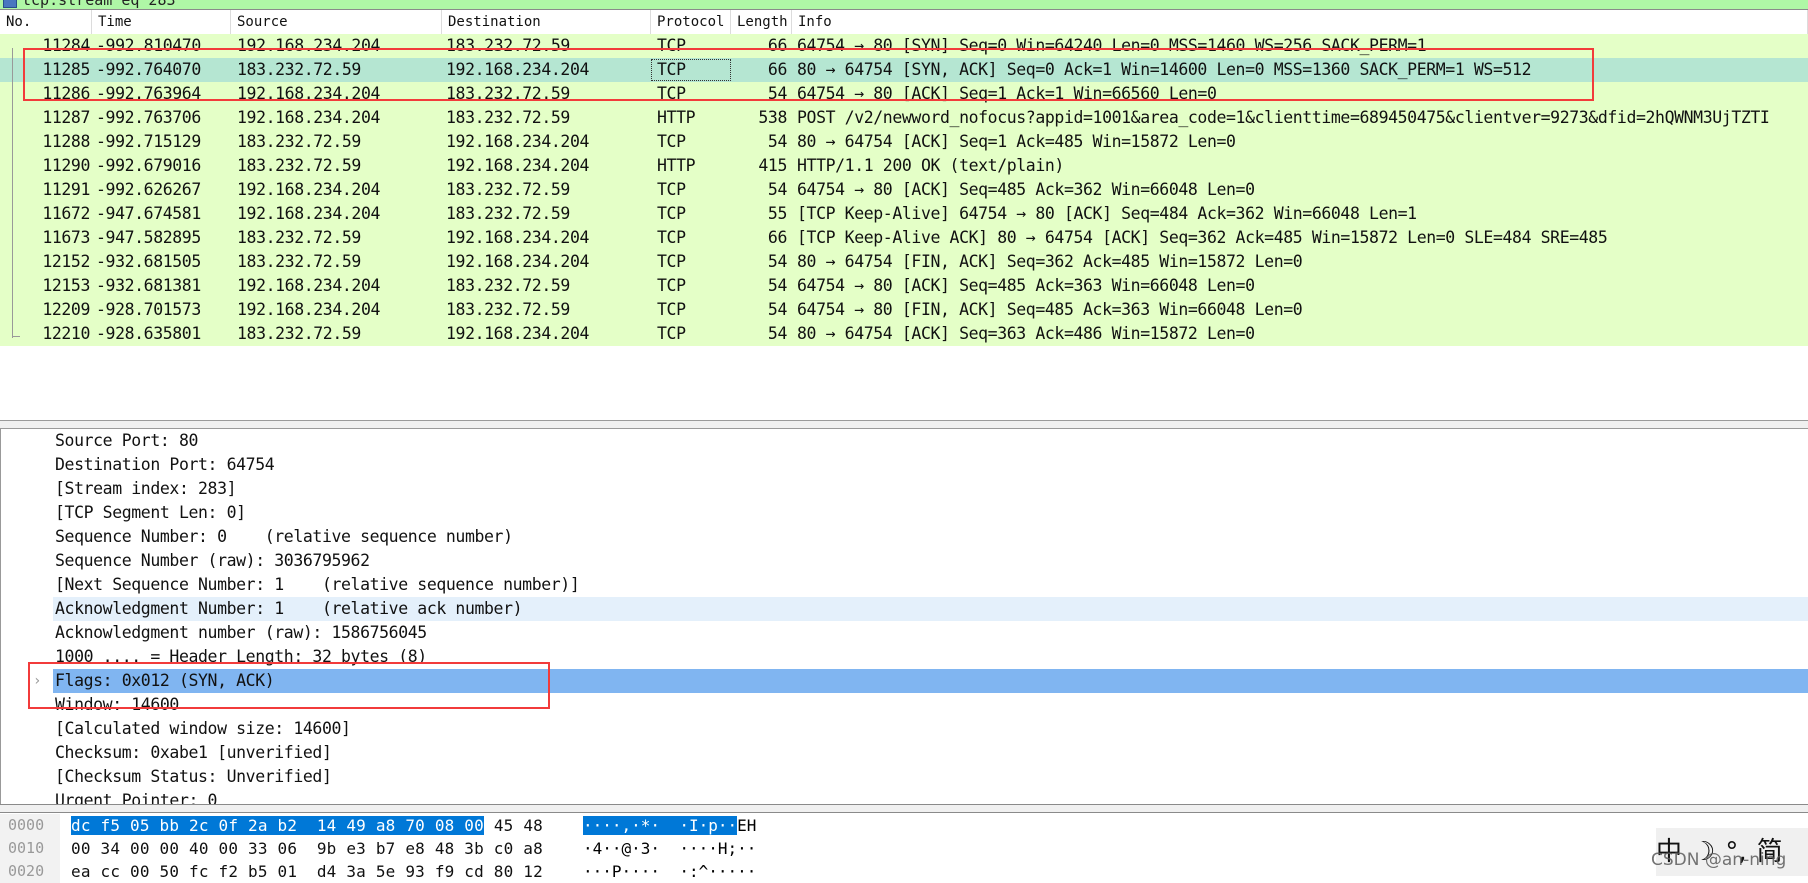 The width and height of the screenshot is (1808, 883). I want to click on packet-time: -992.810470, so click(148, 45).